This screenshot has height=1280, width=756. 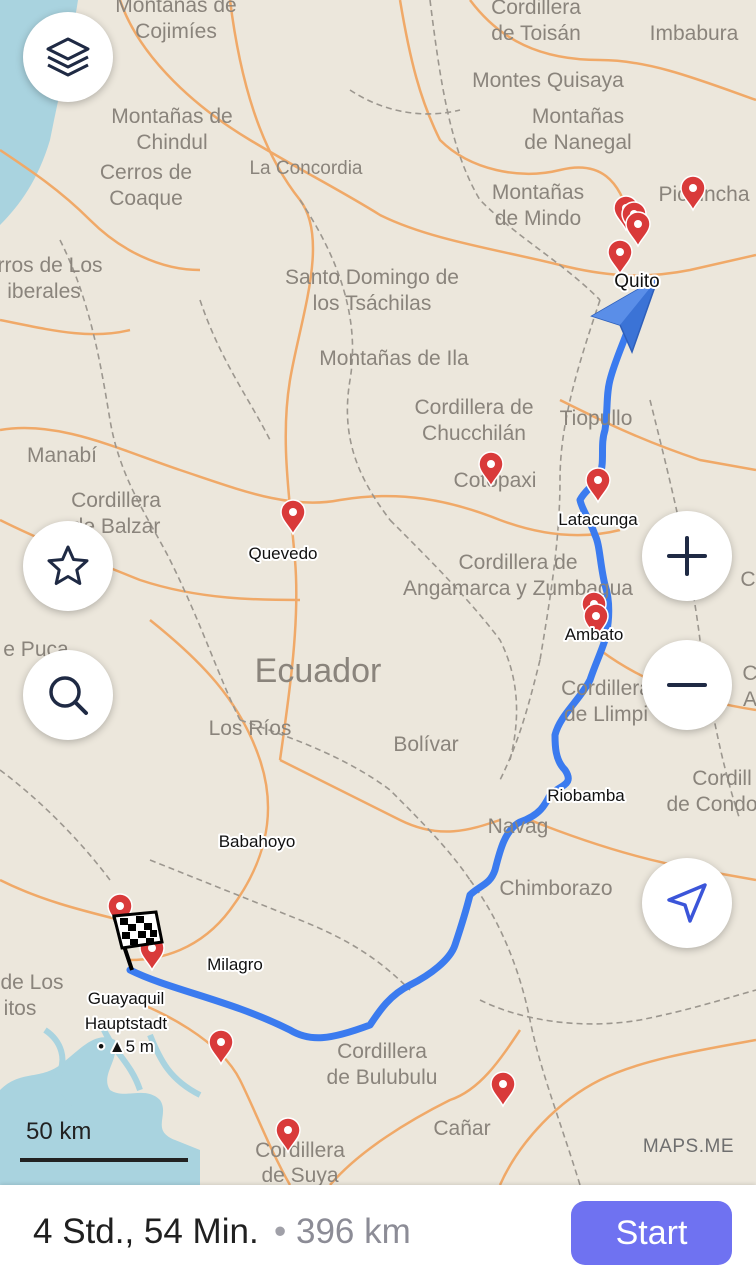 What do you see at coordinates (59, 1131) in the screenshot?
I see `scale-label: 50 km` at bounding box center [59, 1131].